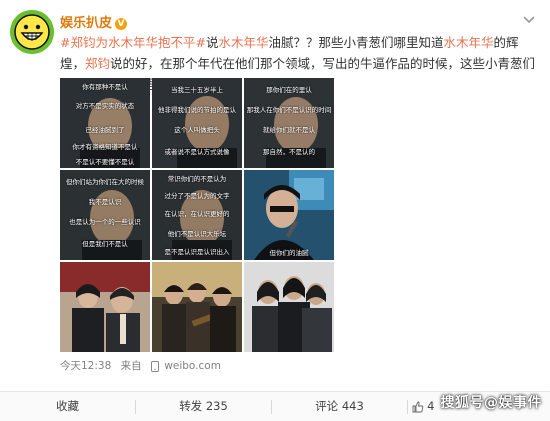 The image size is (550, 421). What do you see at coordinates (327, 406) in the screenshot?
I see `comment-label: 评论` at bounding box center [327, 406].